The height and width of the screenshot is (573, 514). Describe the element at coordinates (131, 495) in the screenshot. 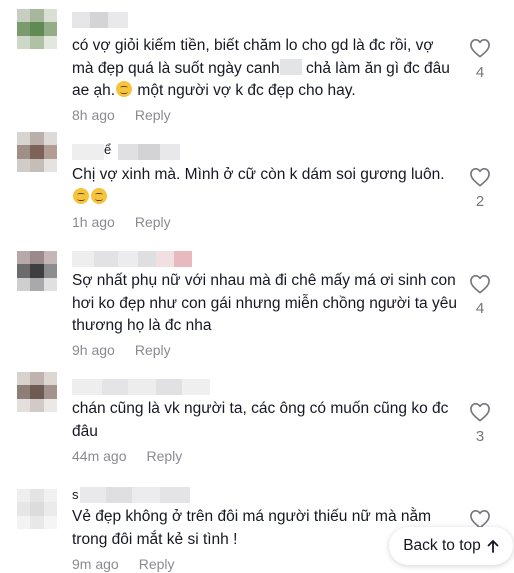

I see `username-redacted: s` at that location.